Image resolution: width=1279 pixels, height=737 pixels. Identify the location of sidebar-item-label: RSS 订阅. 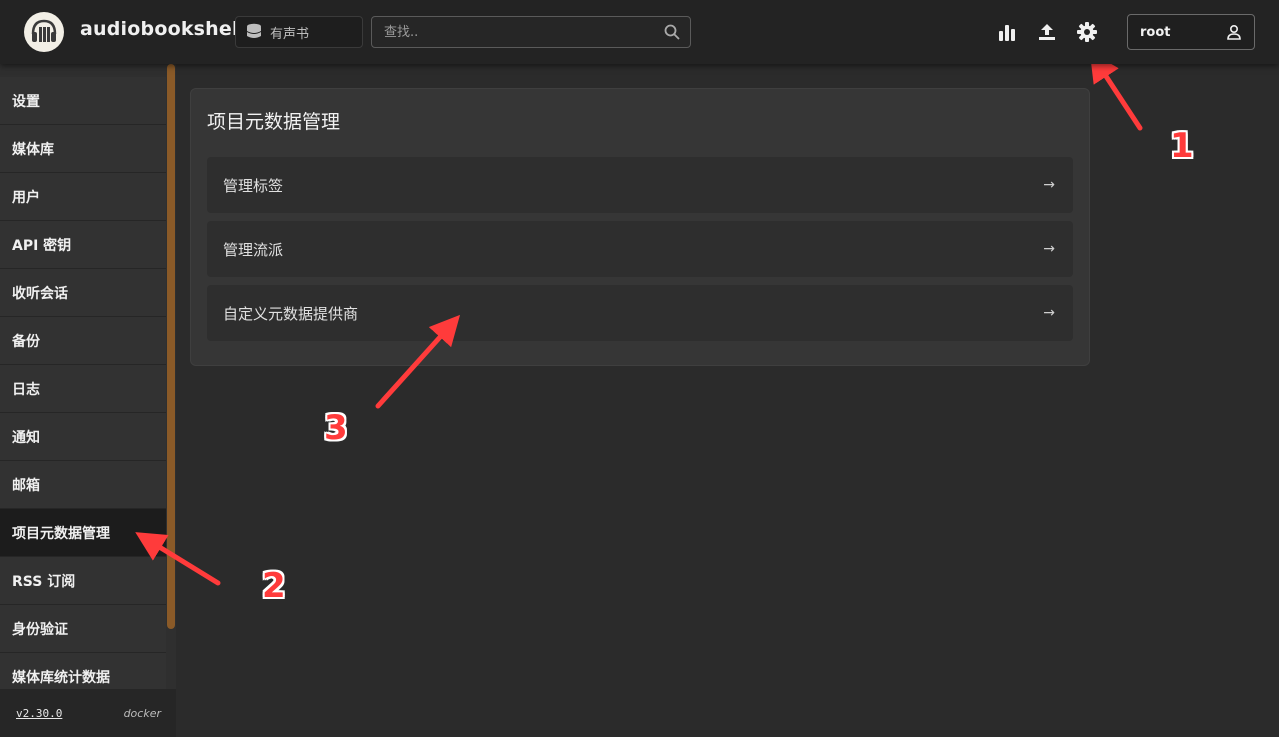
(44, 581).